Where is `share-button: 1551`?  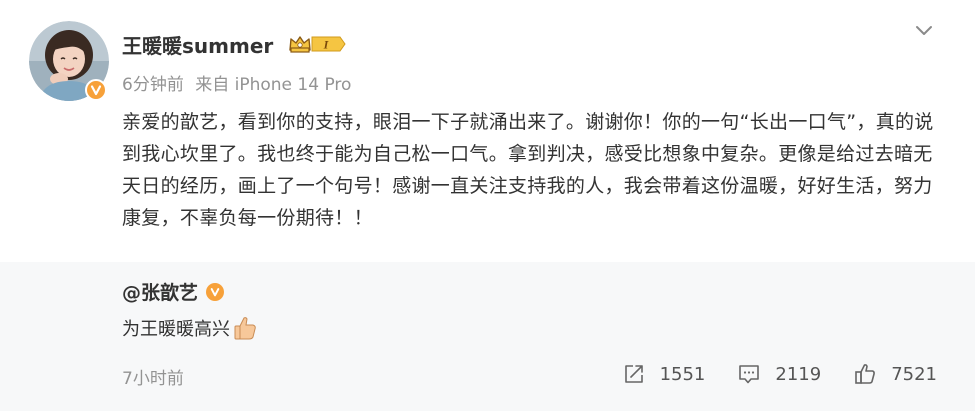
share-button: 1551 is located at coordinates (664, 374).